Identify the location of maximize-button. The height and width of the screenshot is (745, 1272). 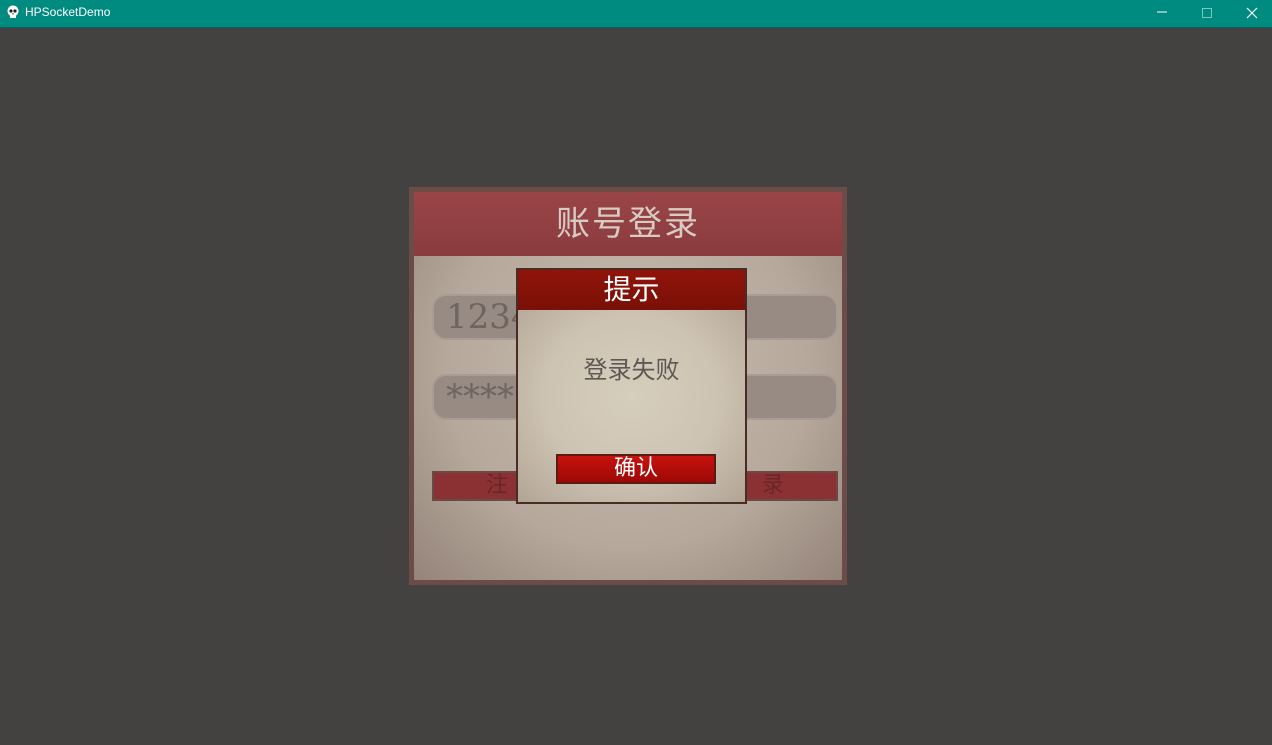
(1207, 13).